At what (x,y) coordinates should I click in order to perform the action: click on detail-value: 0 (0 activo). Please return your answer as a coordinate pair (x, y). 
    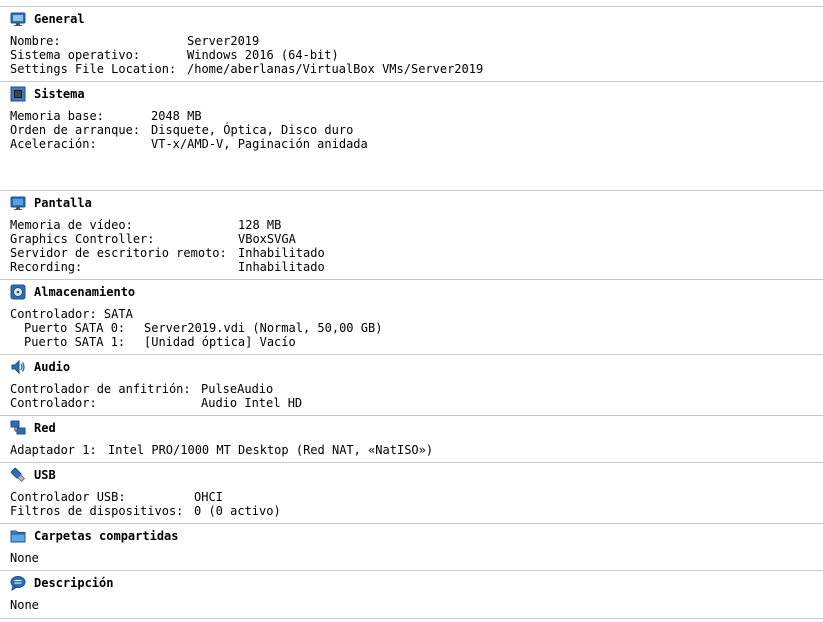
    Looking at the image, I should click on (237, 511).